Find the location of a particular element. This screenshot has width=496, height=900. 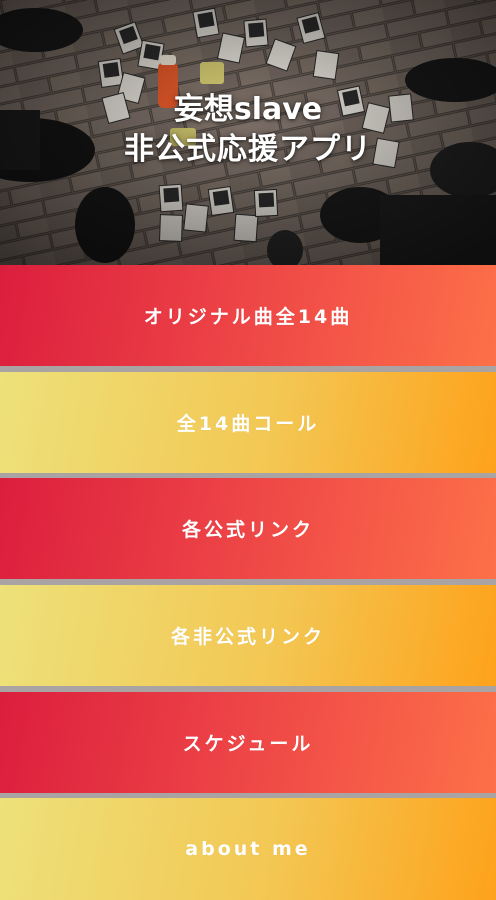

menu-button-label: 各非公式リンク is located at coordinates (247, 637).